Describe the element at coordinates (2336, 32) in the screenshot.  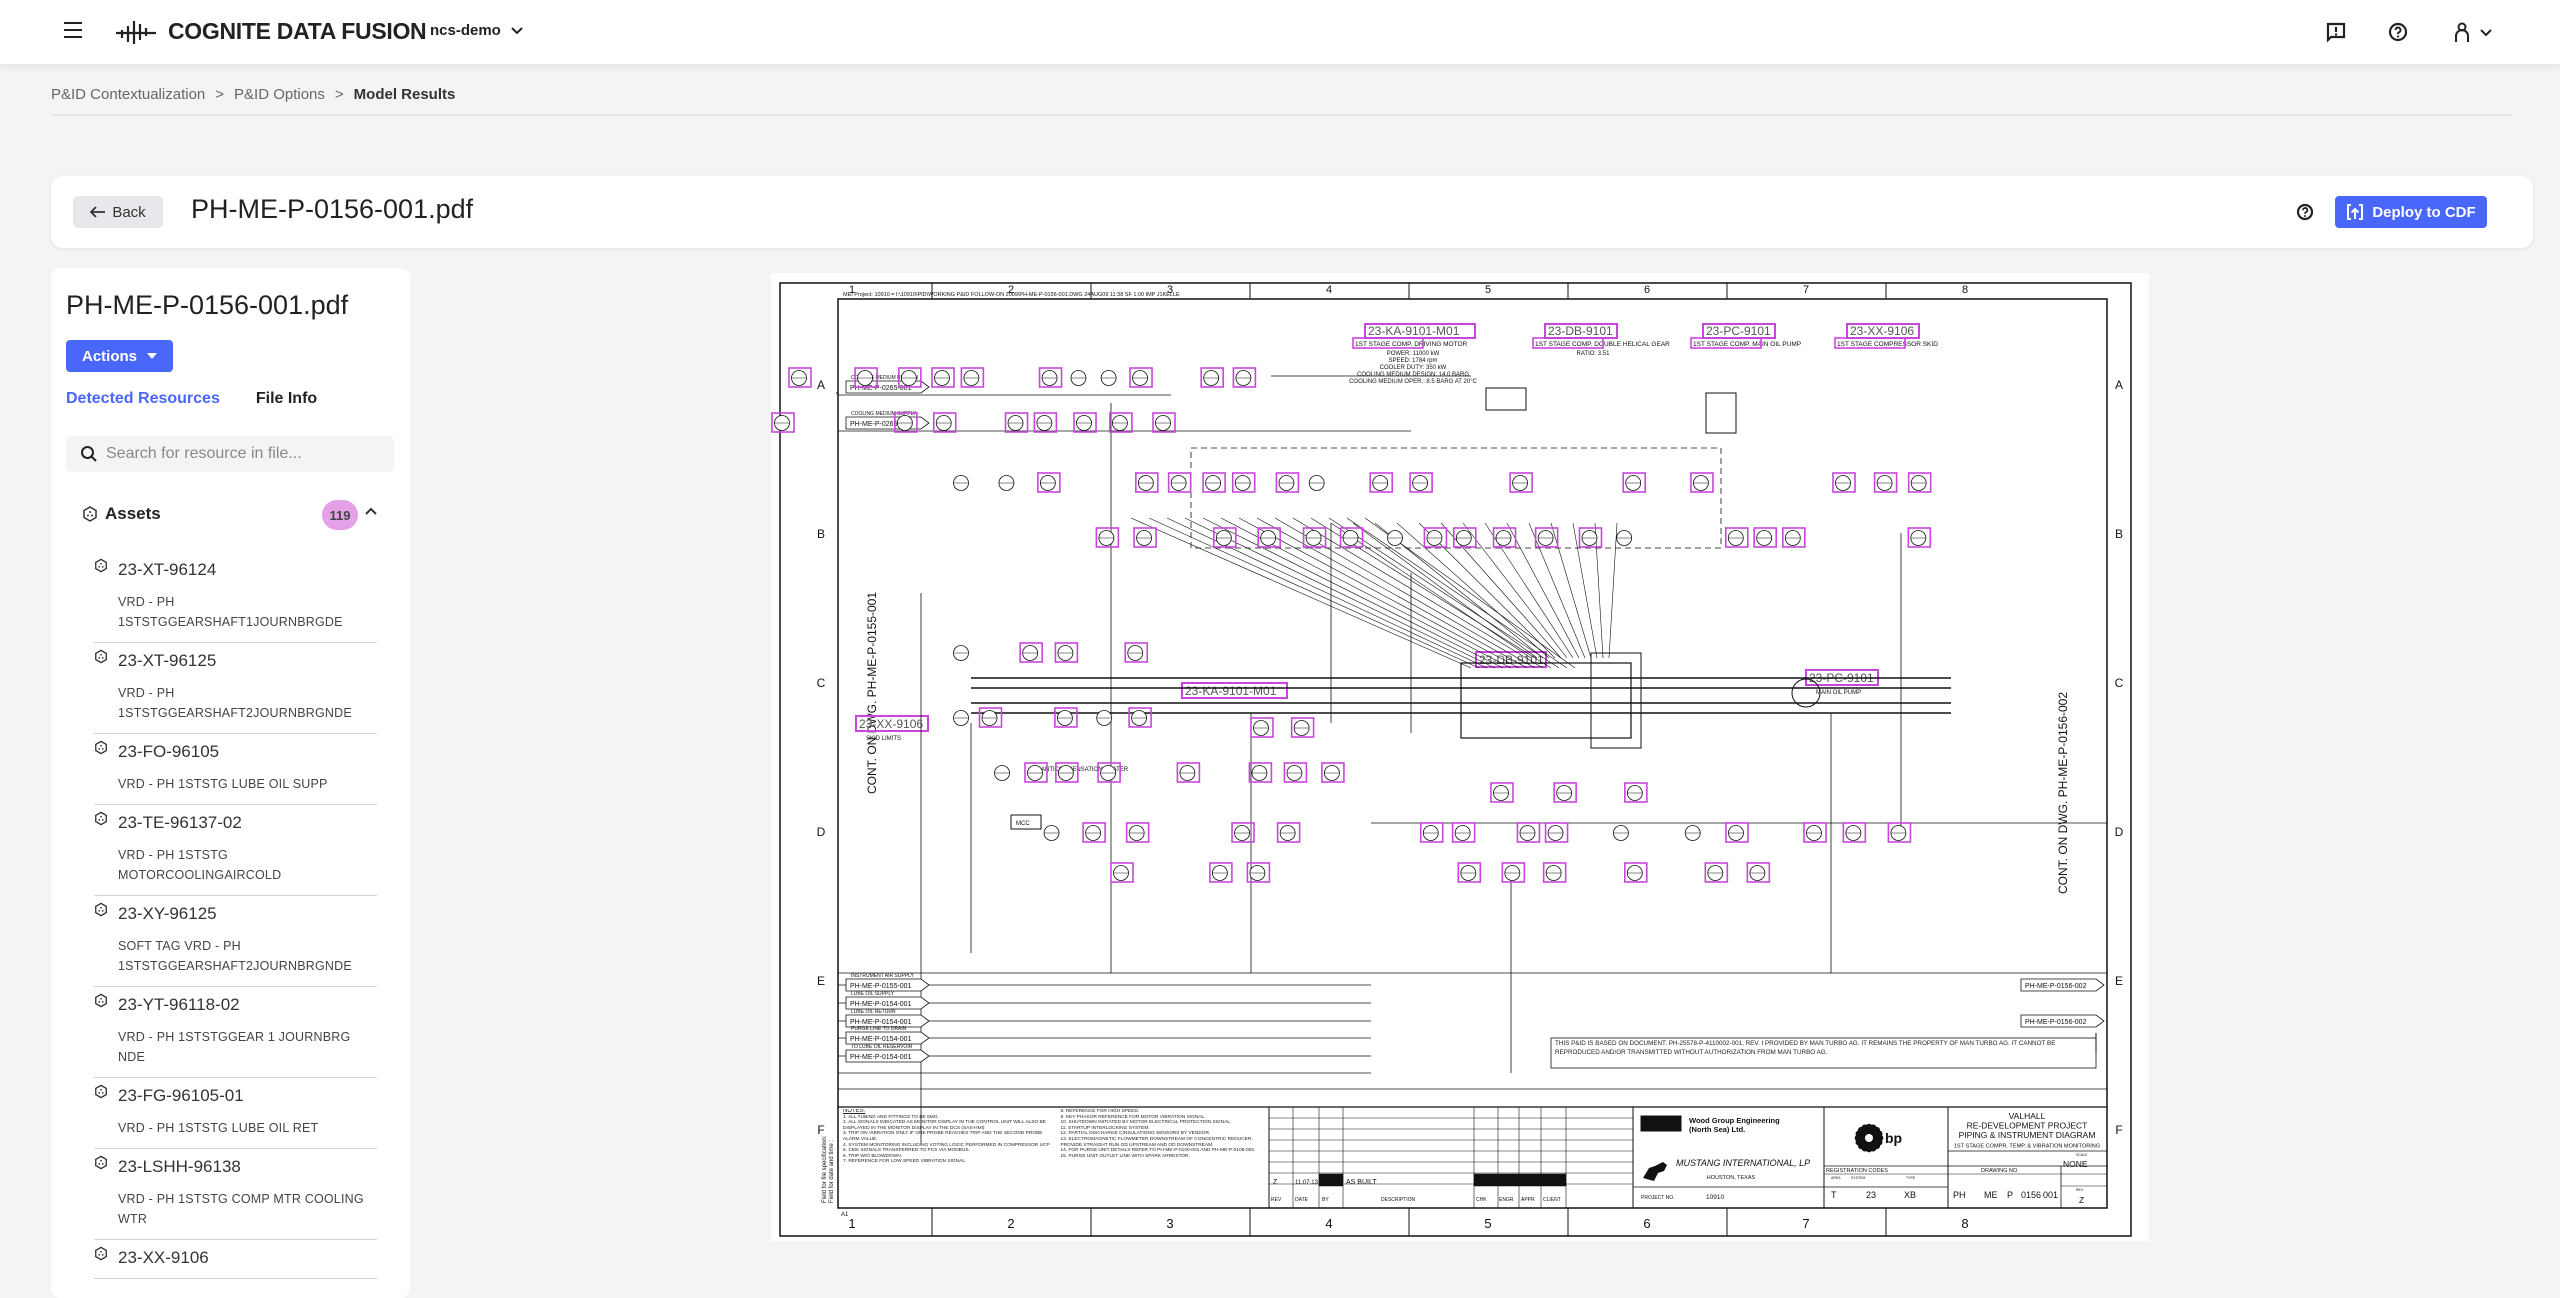
I see `feedback-icon` at that location.